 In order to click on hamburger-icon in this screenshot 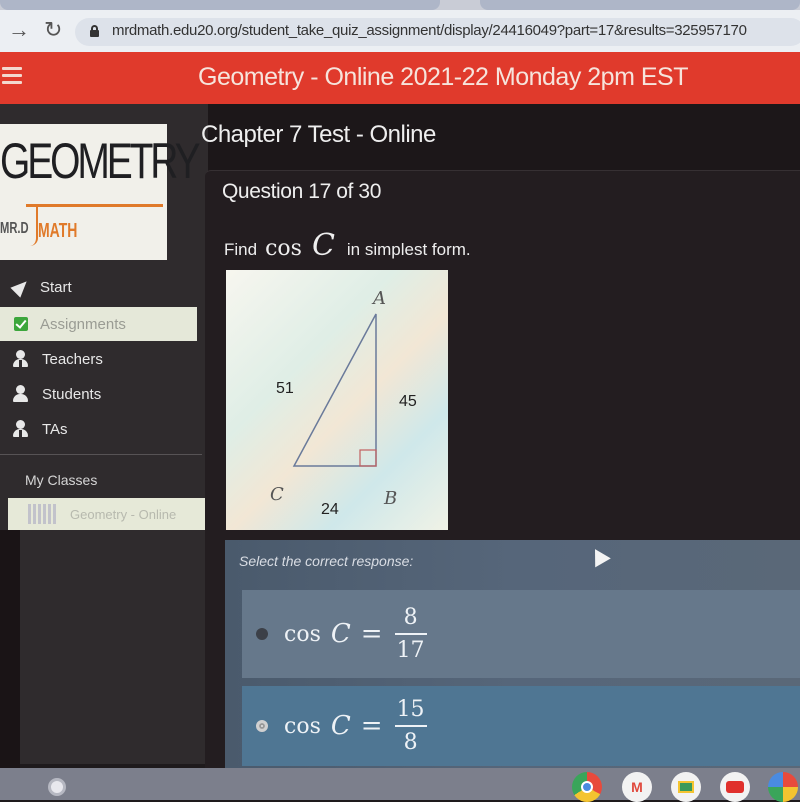, I will do `click(12, 76)`.